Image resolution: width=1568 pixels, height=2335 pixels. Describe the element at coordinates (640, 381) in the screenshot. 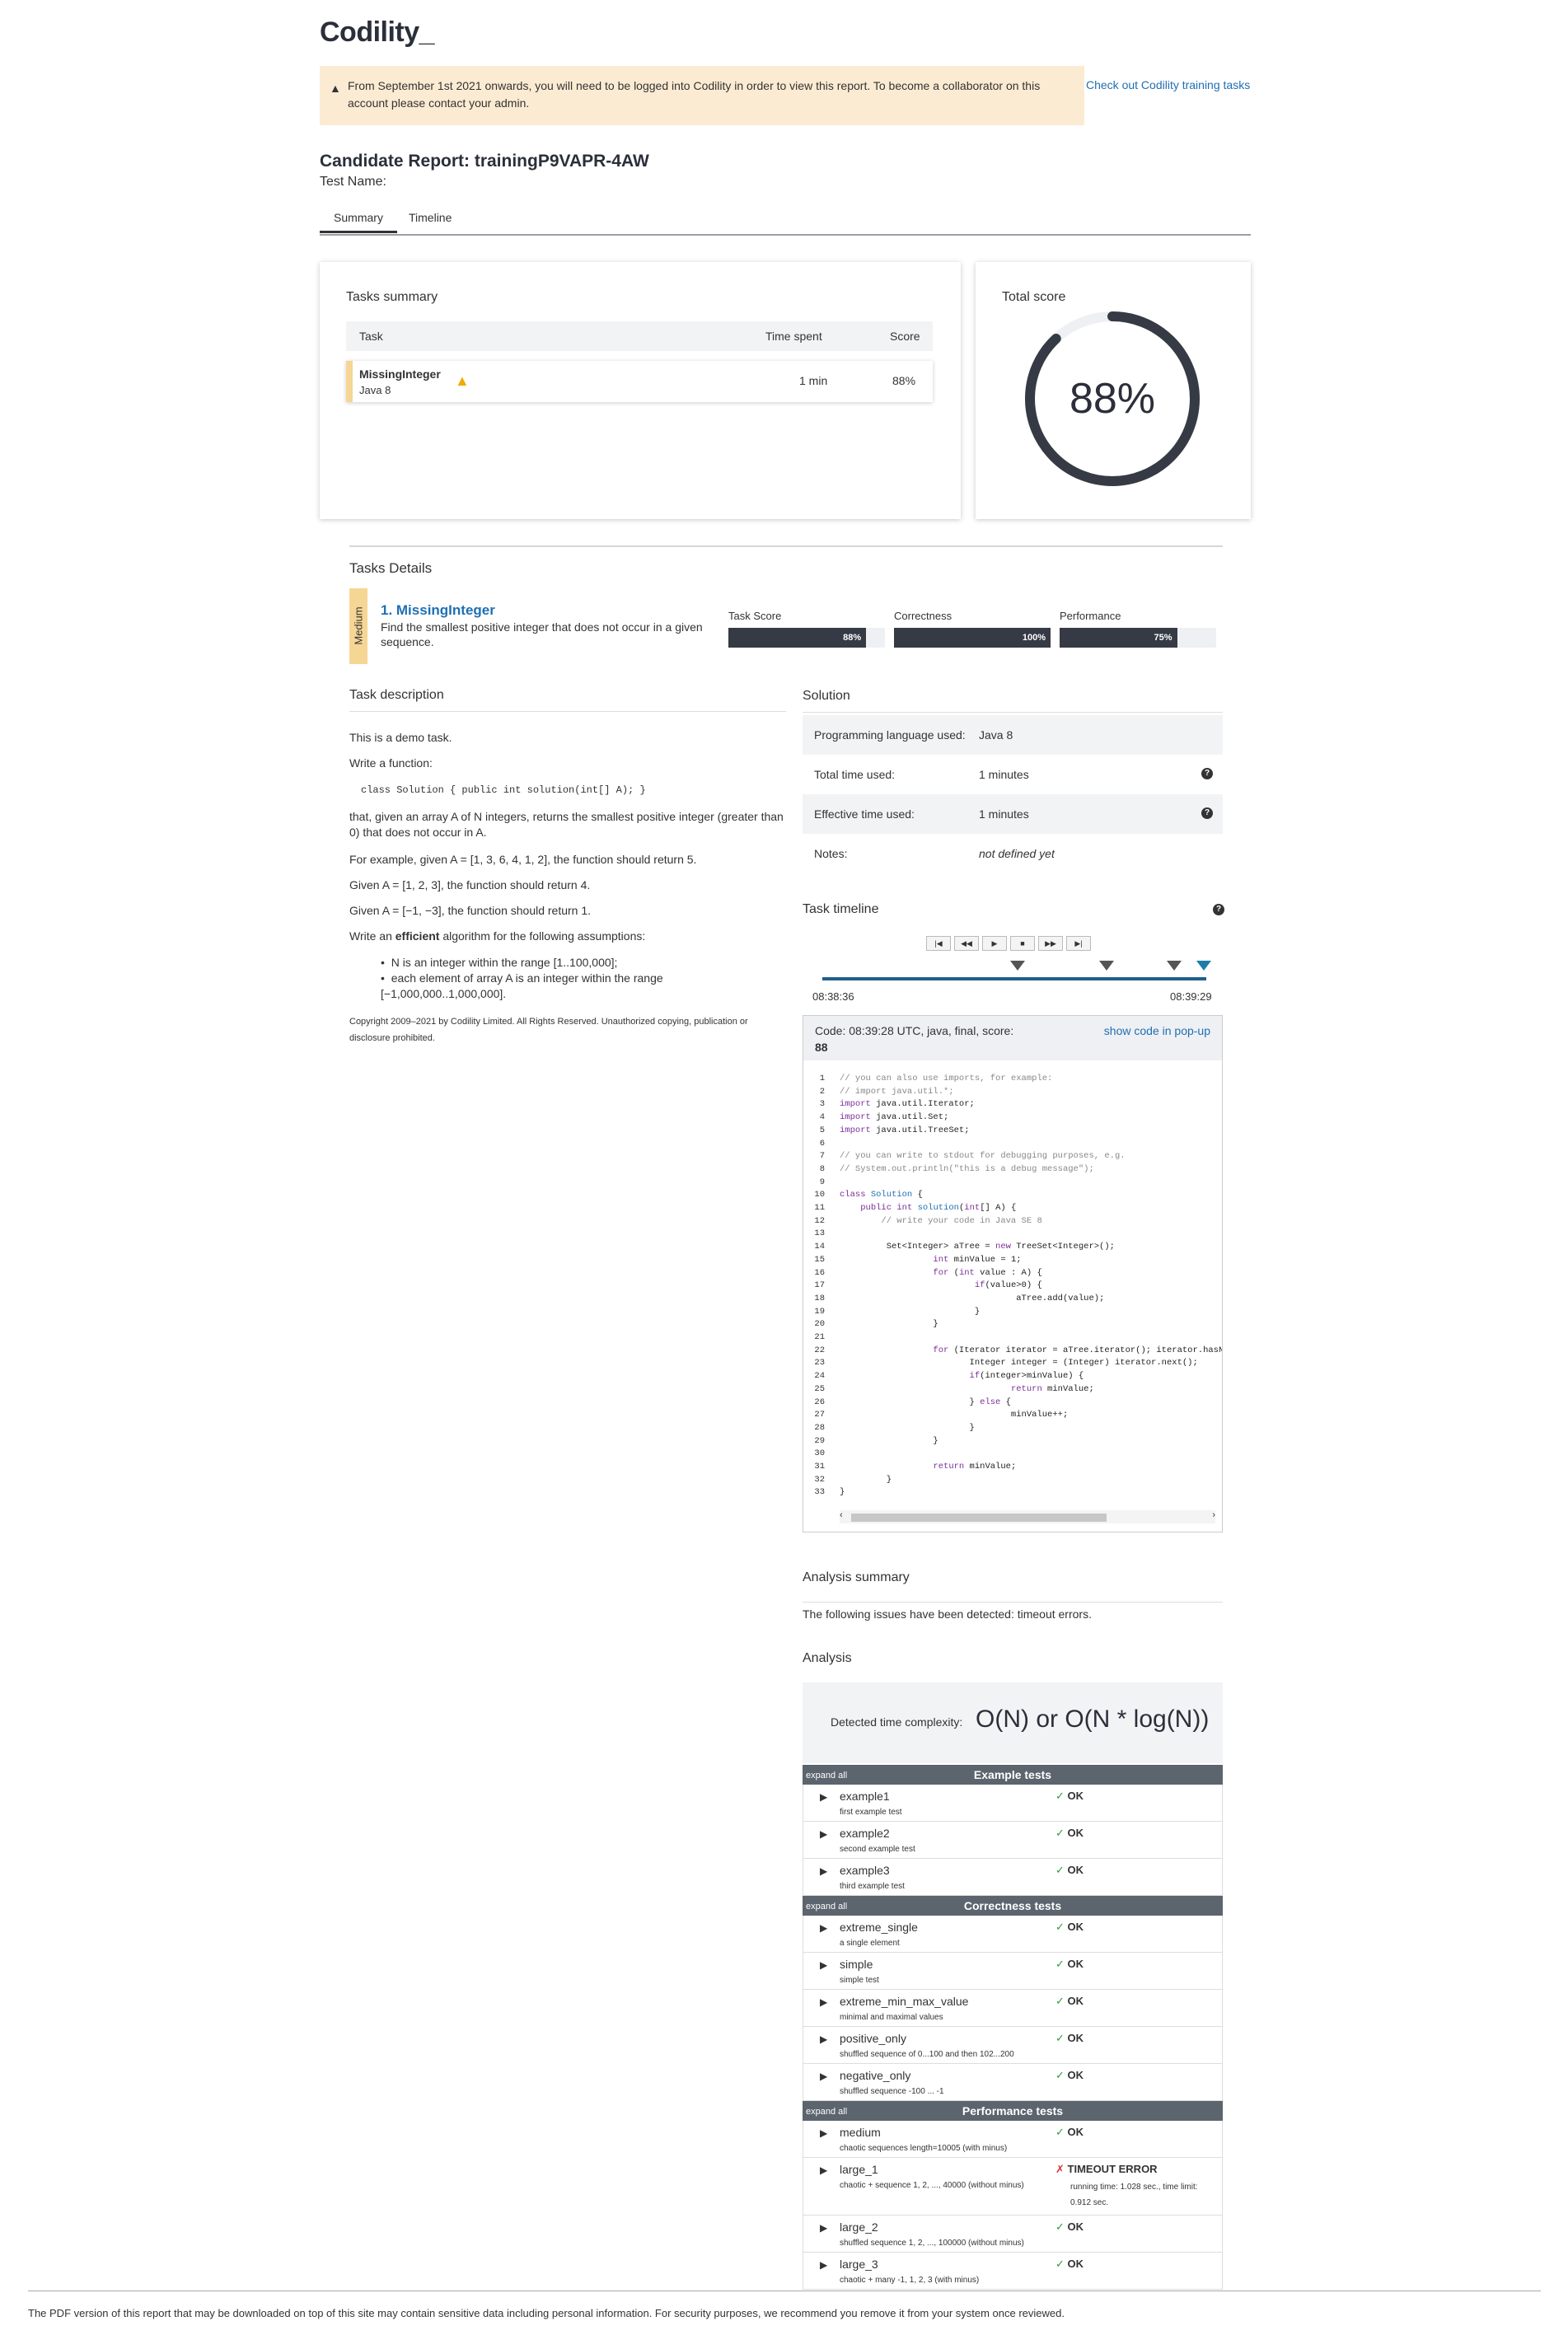

I see `task-row: MissingInteger Java 8 ▲ 1 min 88%` at that location.